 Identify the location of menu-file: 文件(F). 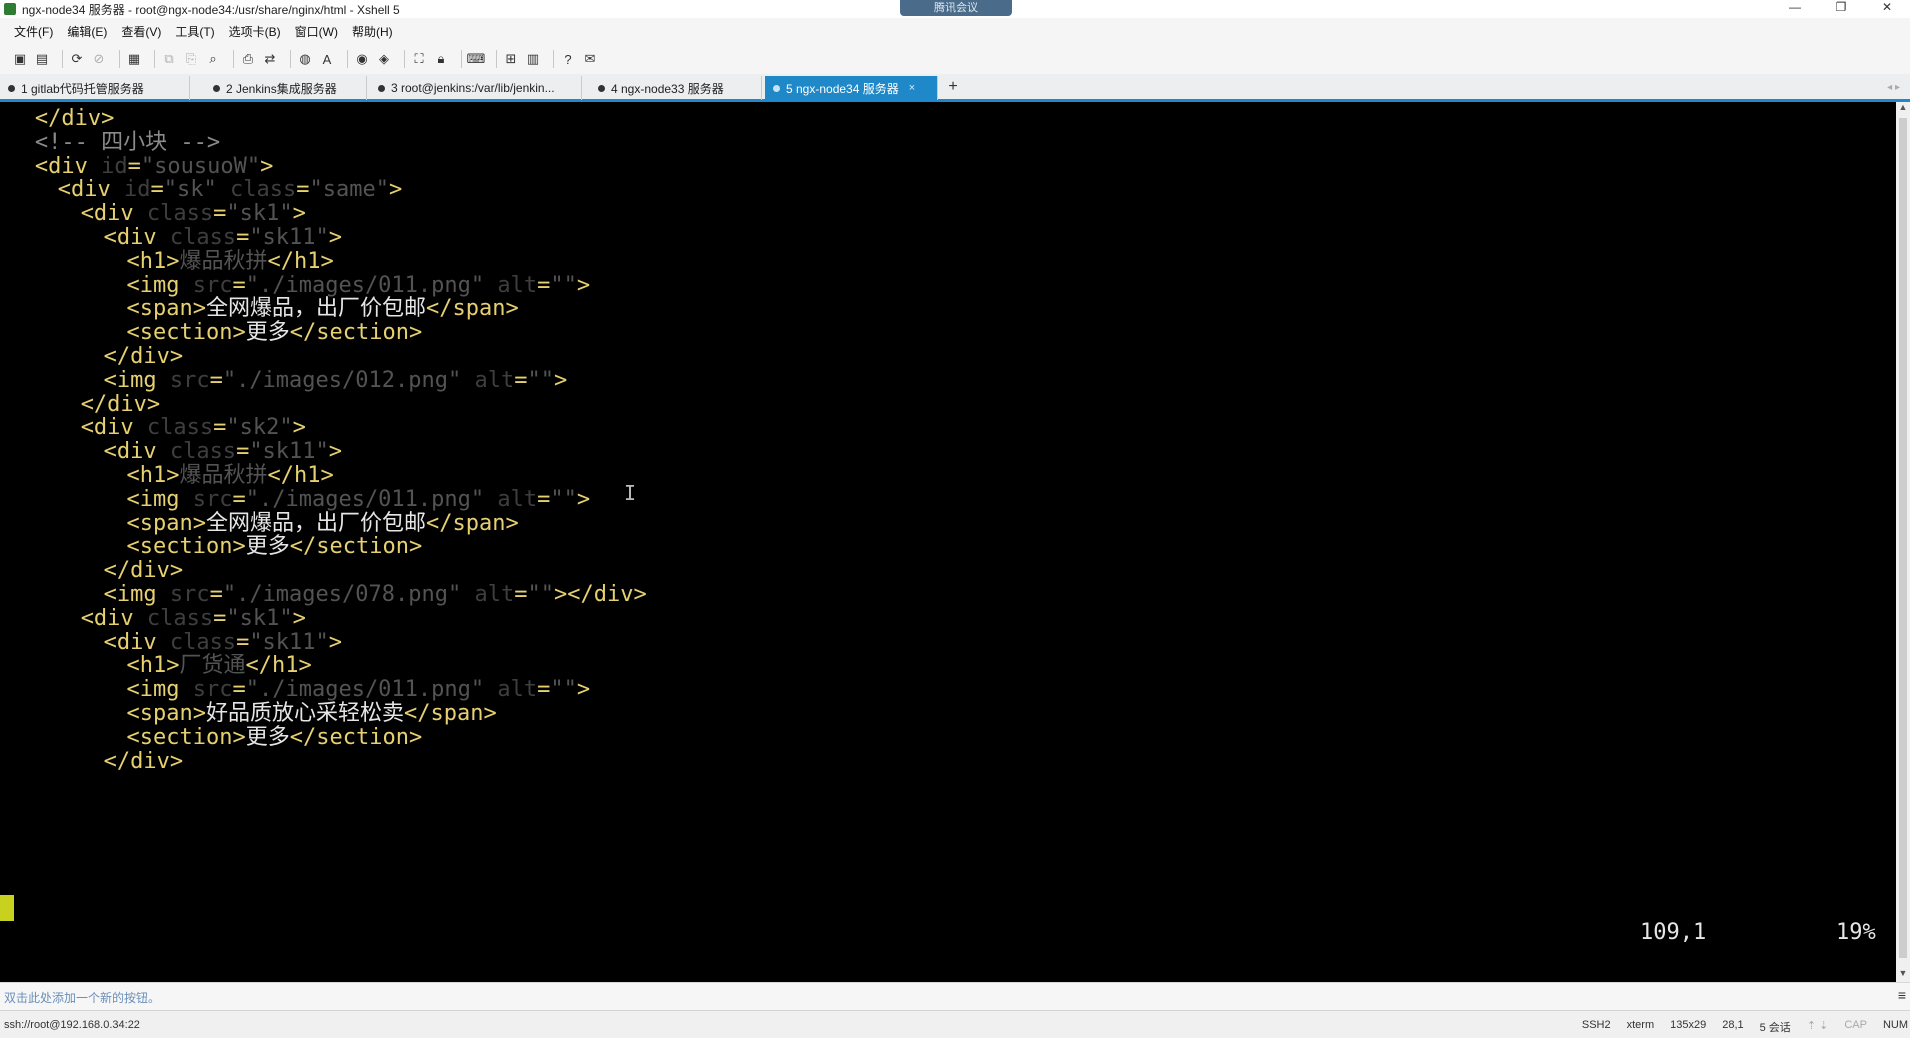
(33, 31).